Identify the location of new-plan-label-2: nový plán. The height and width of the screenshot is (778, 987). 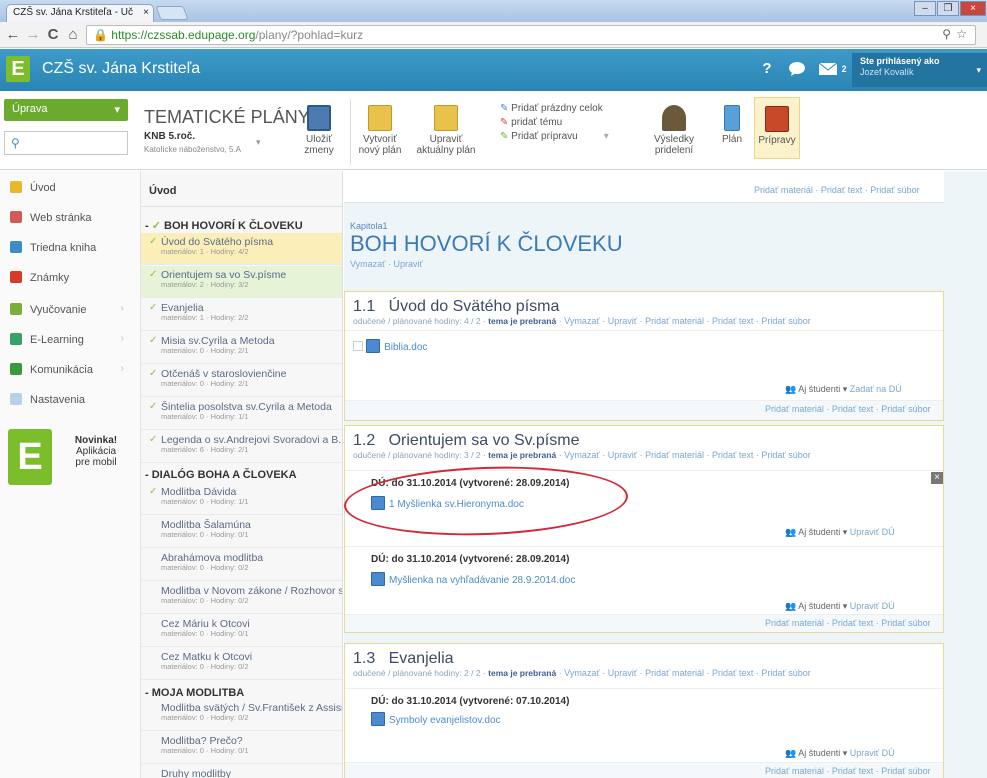
(380, 150).